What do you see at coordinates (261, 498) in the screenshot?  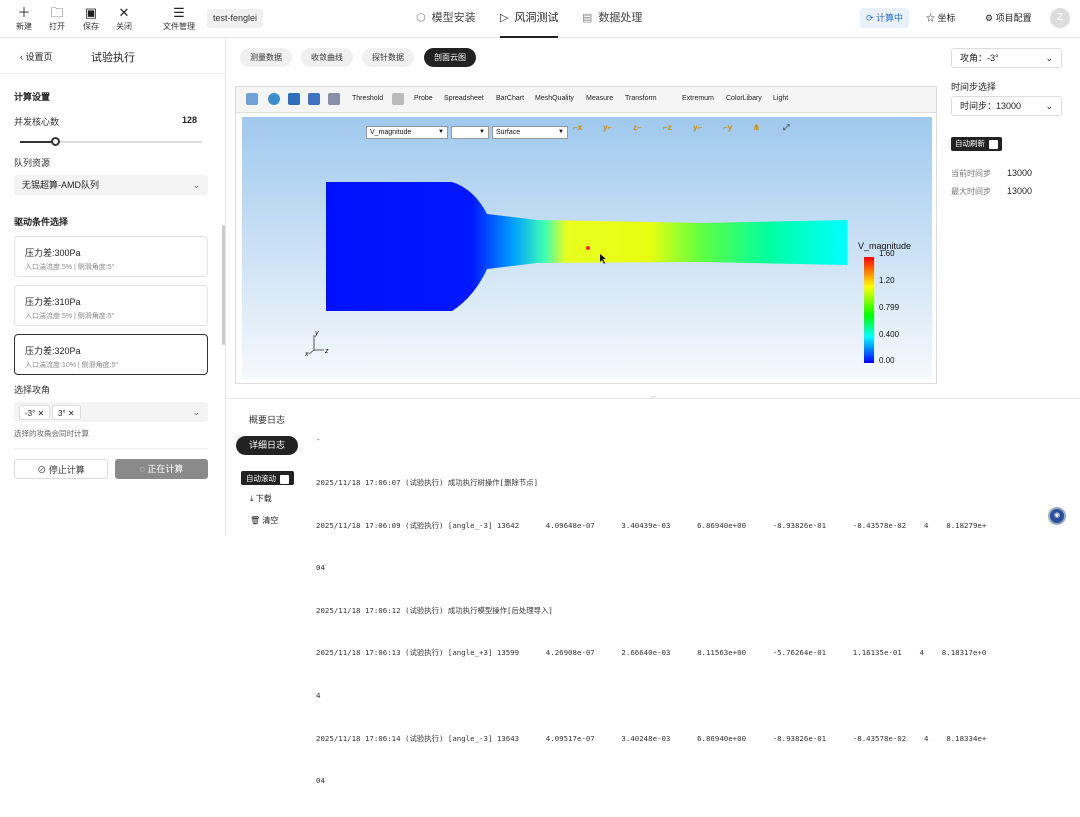 I see `download-button: ⤓ 下载` at bounding box center [261, 498].